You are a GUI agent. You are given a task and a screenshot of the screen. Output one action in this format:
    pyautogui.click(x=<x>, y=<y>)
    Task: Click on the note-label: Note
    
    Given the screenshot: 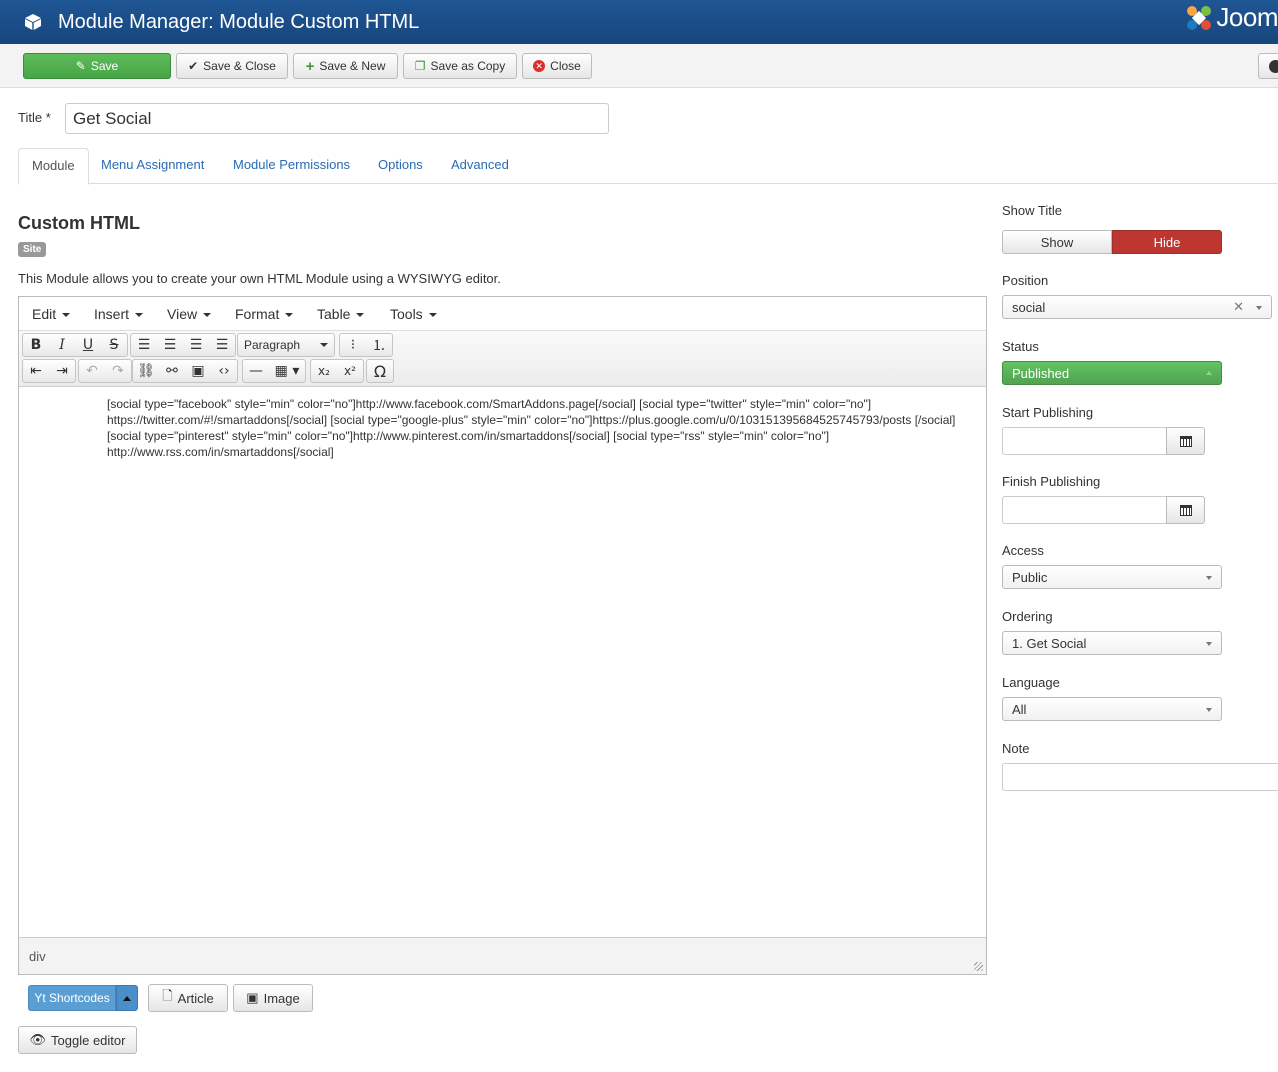 What is the action you would take?
    pyautogui.click(x=1016, y=748)
    